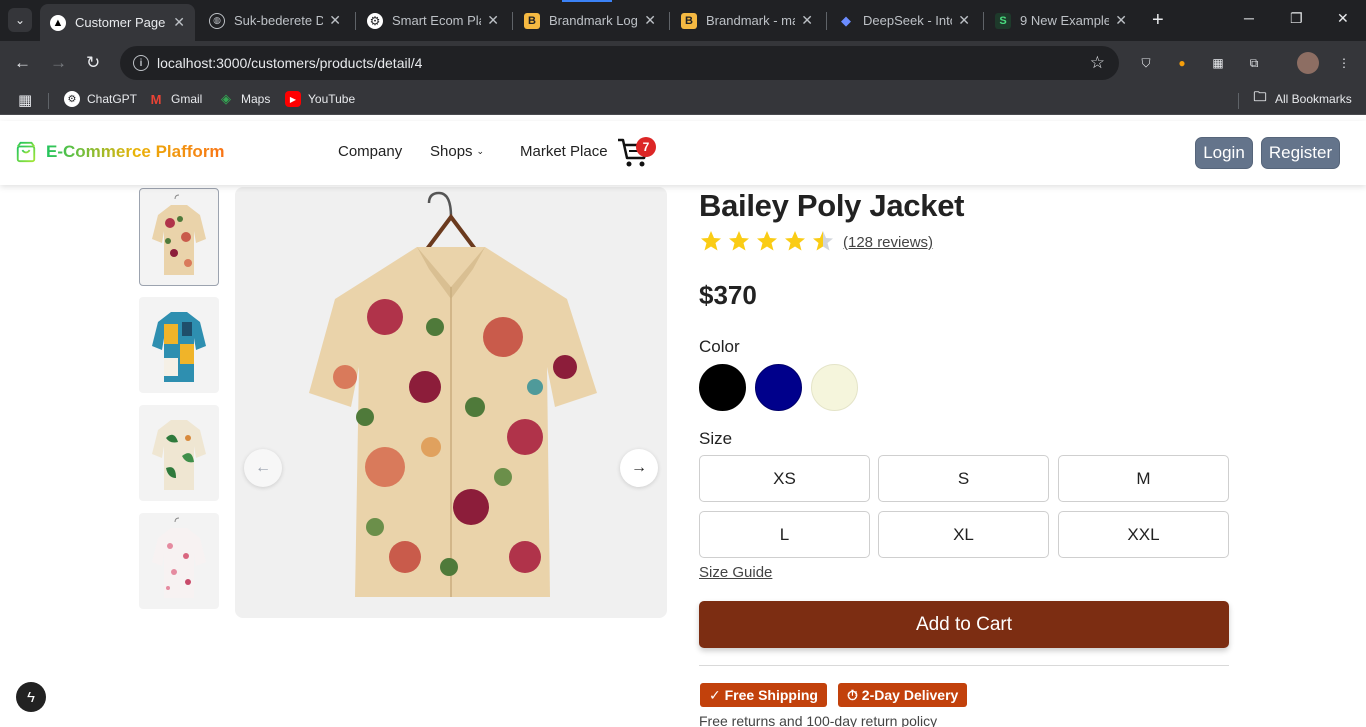 This screenshot has height=727, width=1366. I want to click on size-option-l: L, so click(784, 534).